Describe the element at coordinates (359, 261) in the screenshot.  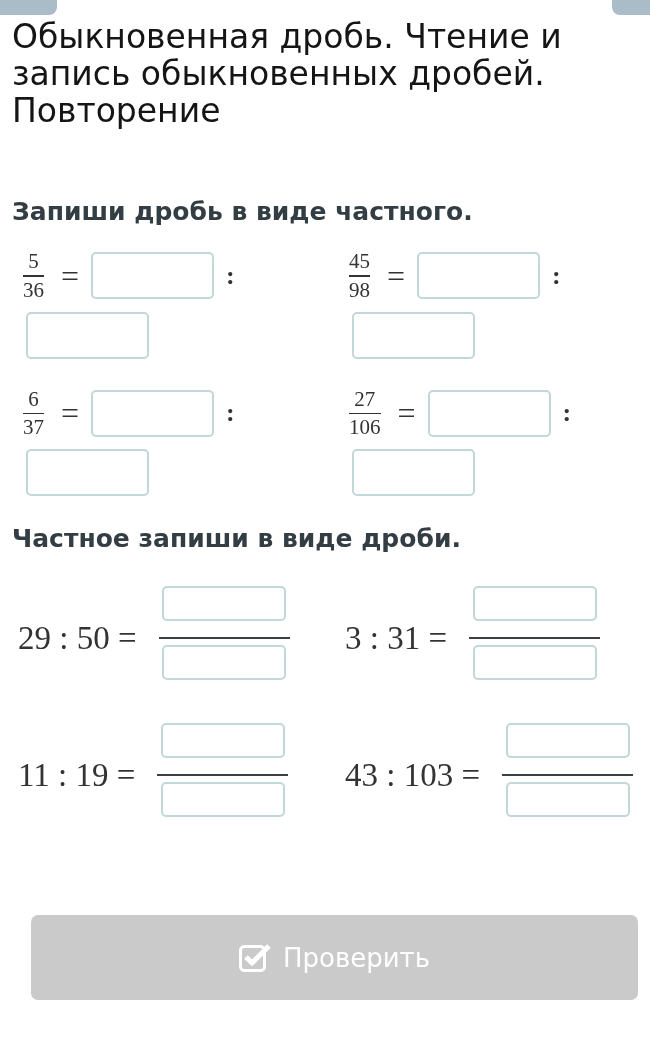
I see `numerator: 45` at that location.